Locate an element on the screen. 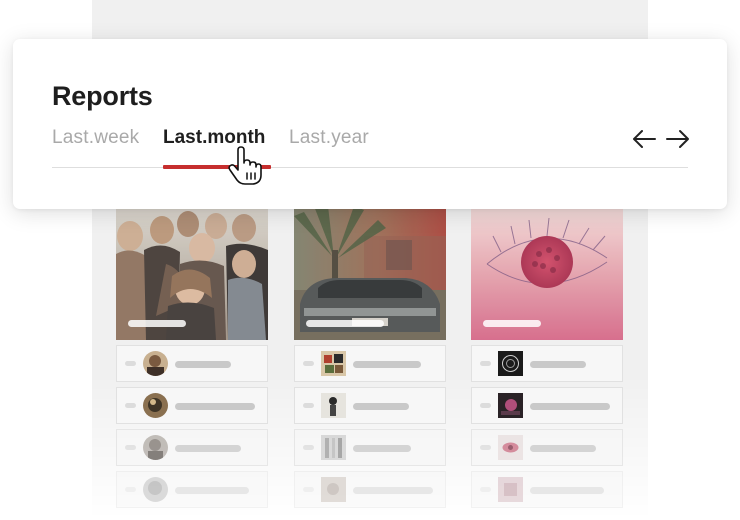  arrow-right-icon is located at coordinates (677, 139).